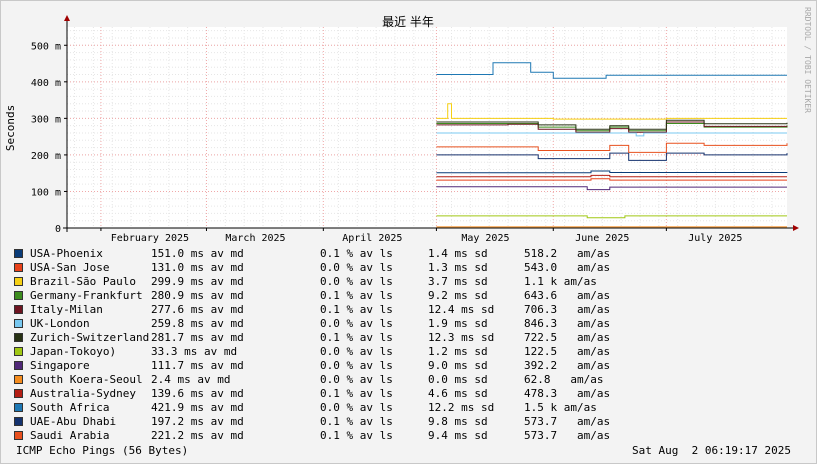 This screenshot has height=464, width=817. What do you see at coordinates (197, 337) in the screenshot?
I see `legend-median-rtt: 281.7 ms av md` at bounding box center [197, 337].